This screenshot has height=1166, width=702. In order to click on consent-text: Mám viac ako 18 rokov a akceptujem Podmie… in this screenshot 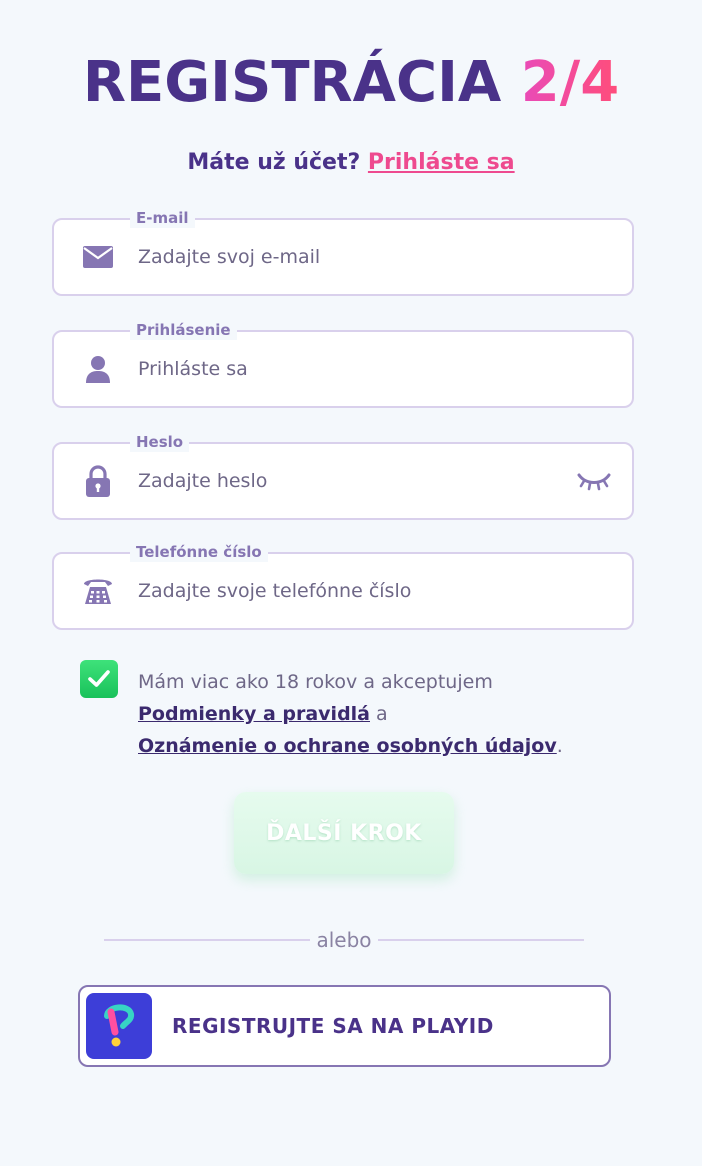, I will do `click(388, 714)`.